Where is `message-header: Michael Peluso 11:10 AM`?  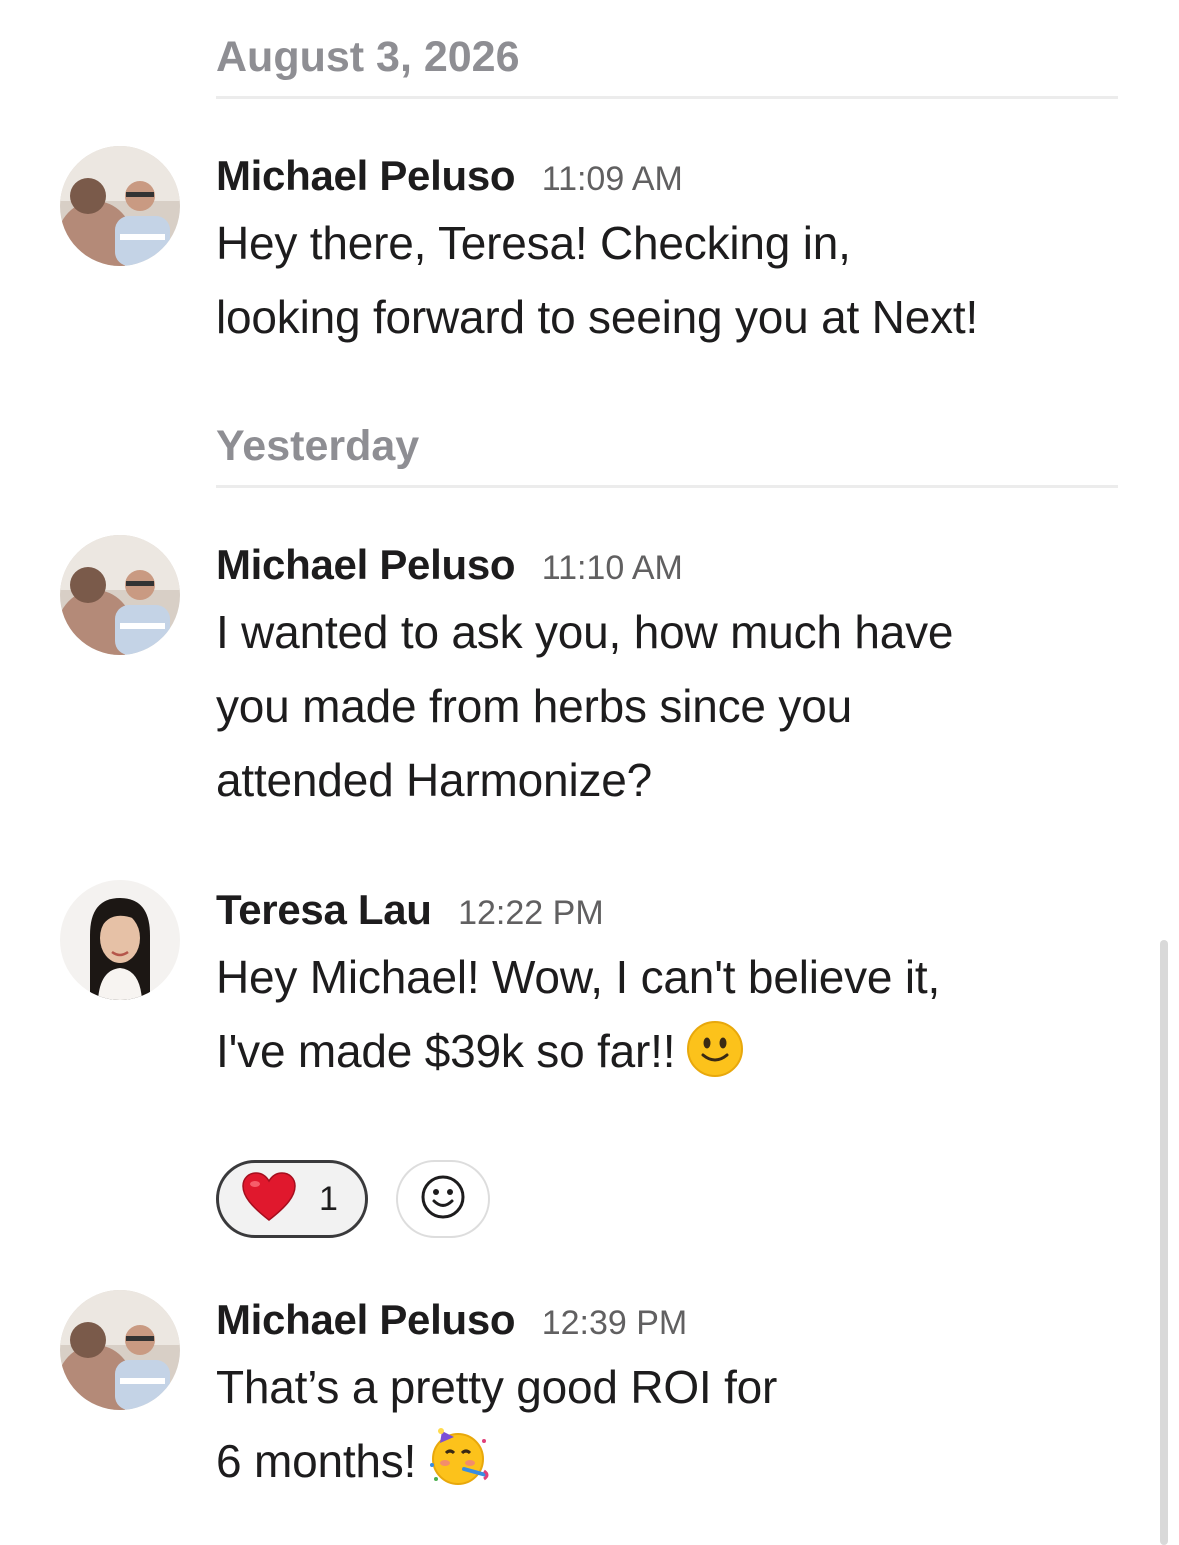
message-header: Michael Peluso 11:10 AM is located at coordinates (666, 565).